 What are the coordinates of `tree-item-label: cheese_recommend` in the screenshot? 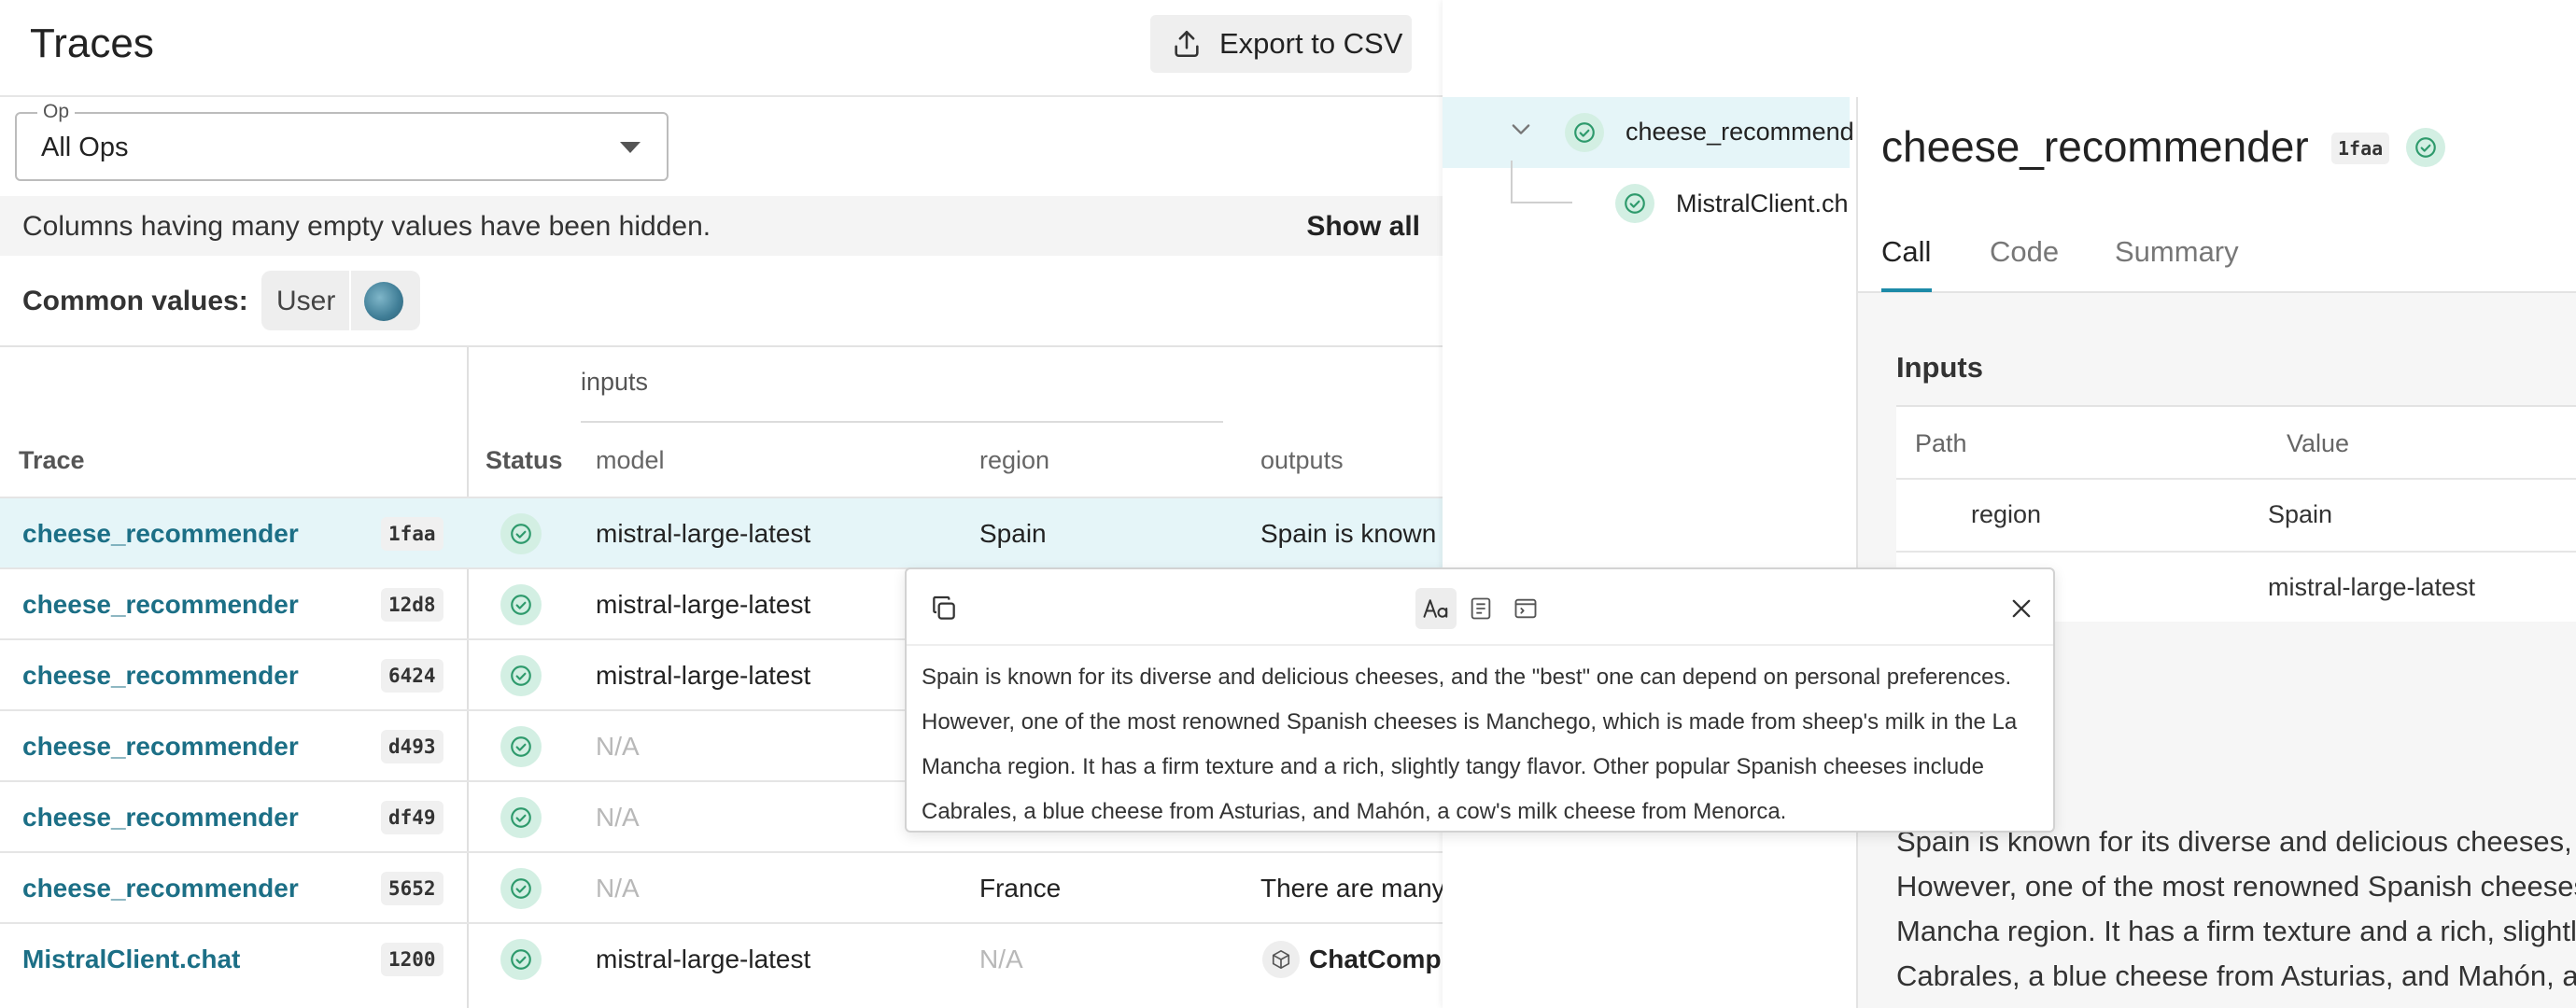 It's located at (1740, 132).